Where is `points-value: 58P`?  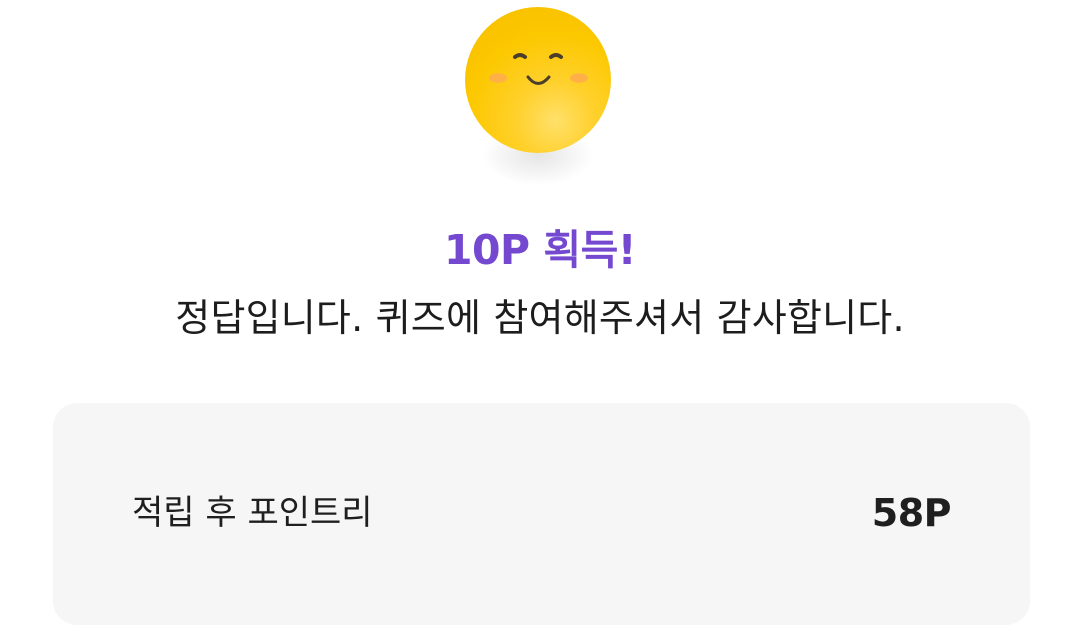 points-value: 58P is located at coordinates (911, 513).